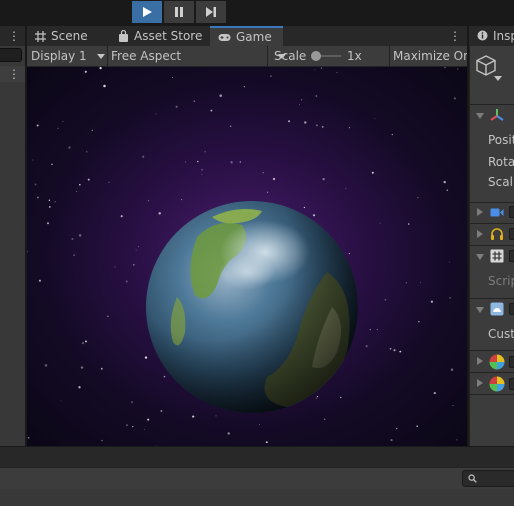  What do you see at coordinates (69, 36) in the screenshot?
I see `tab-scene-label: Scene` at bounding box center [69, 36].